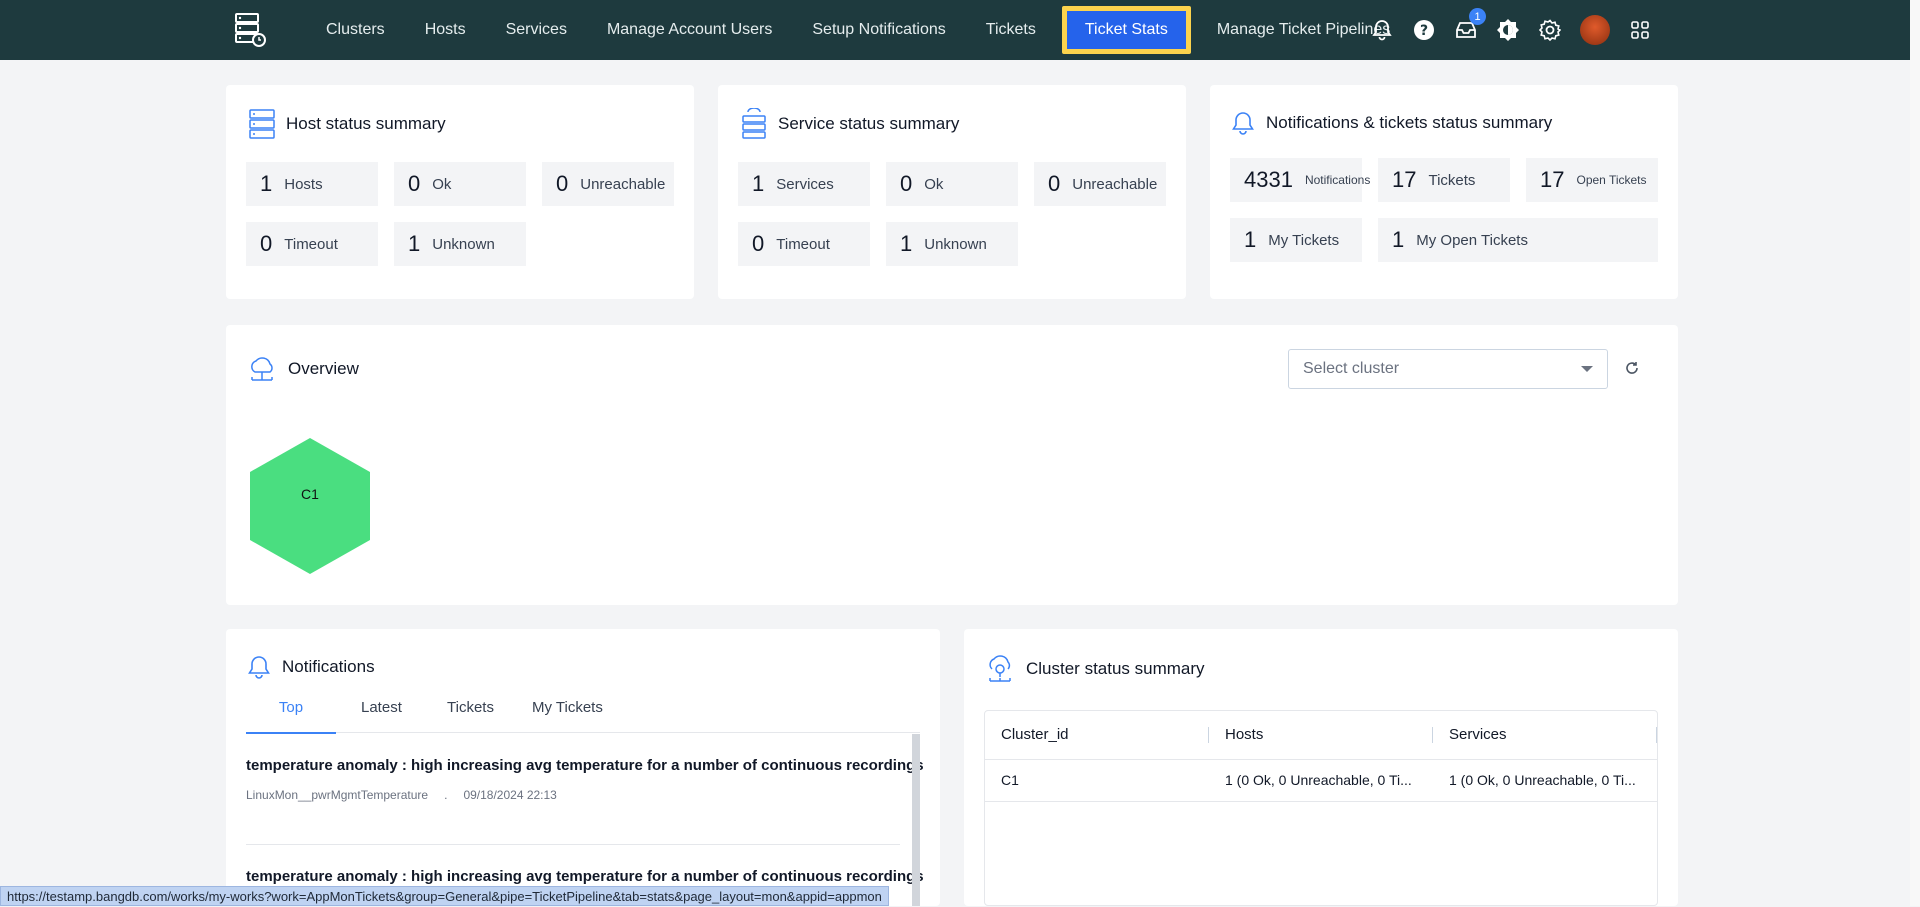 This screenshot has width=1920, height=907. What do you see at coordinates (869, 123) in the screenshot?
I see `service-status-title: Service status summary` at bounding box center [869, 123].